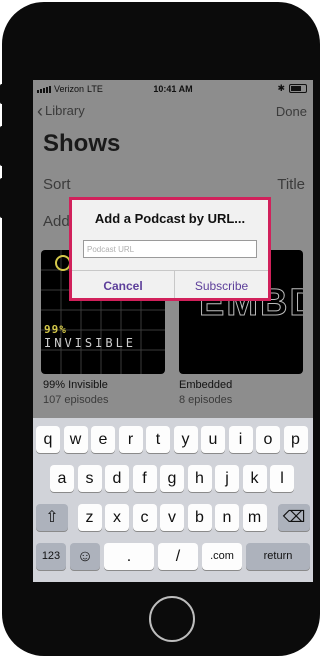  Describe the element at coordinates (123, 286) in the screenshot. I see `cancel-button: Cancel` at that location.